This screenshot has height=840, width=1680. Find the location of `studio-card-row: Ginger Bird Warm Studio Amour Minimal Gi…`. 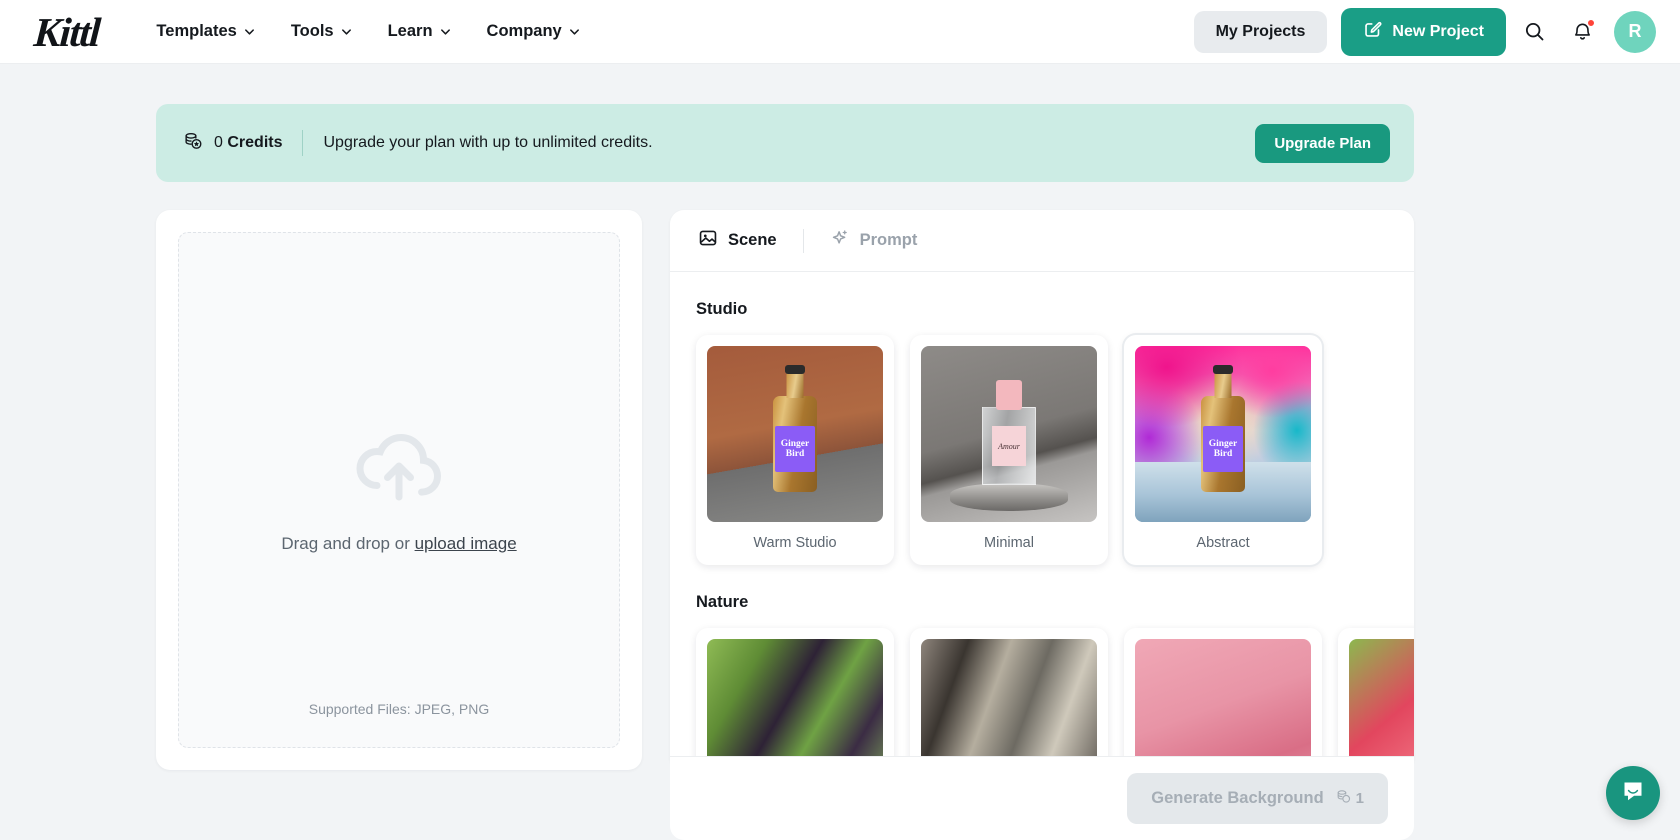

studio-card-row: Ginger Bird Warm Studio Amour Minimal Gi… is located at coordinates (1042, 450).